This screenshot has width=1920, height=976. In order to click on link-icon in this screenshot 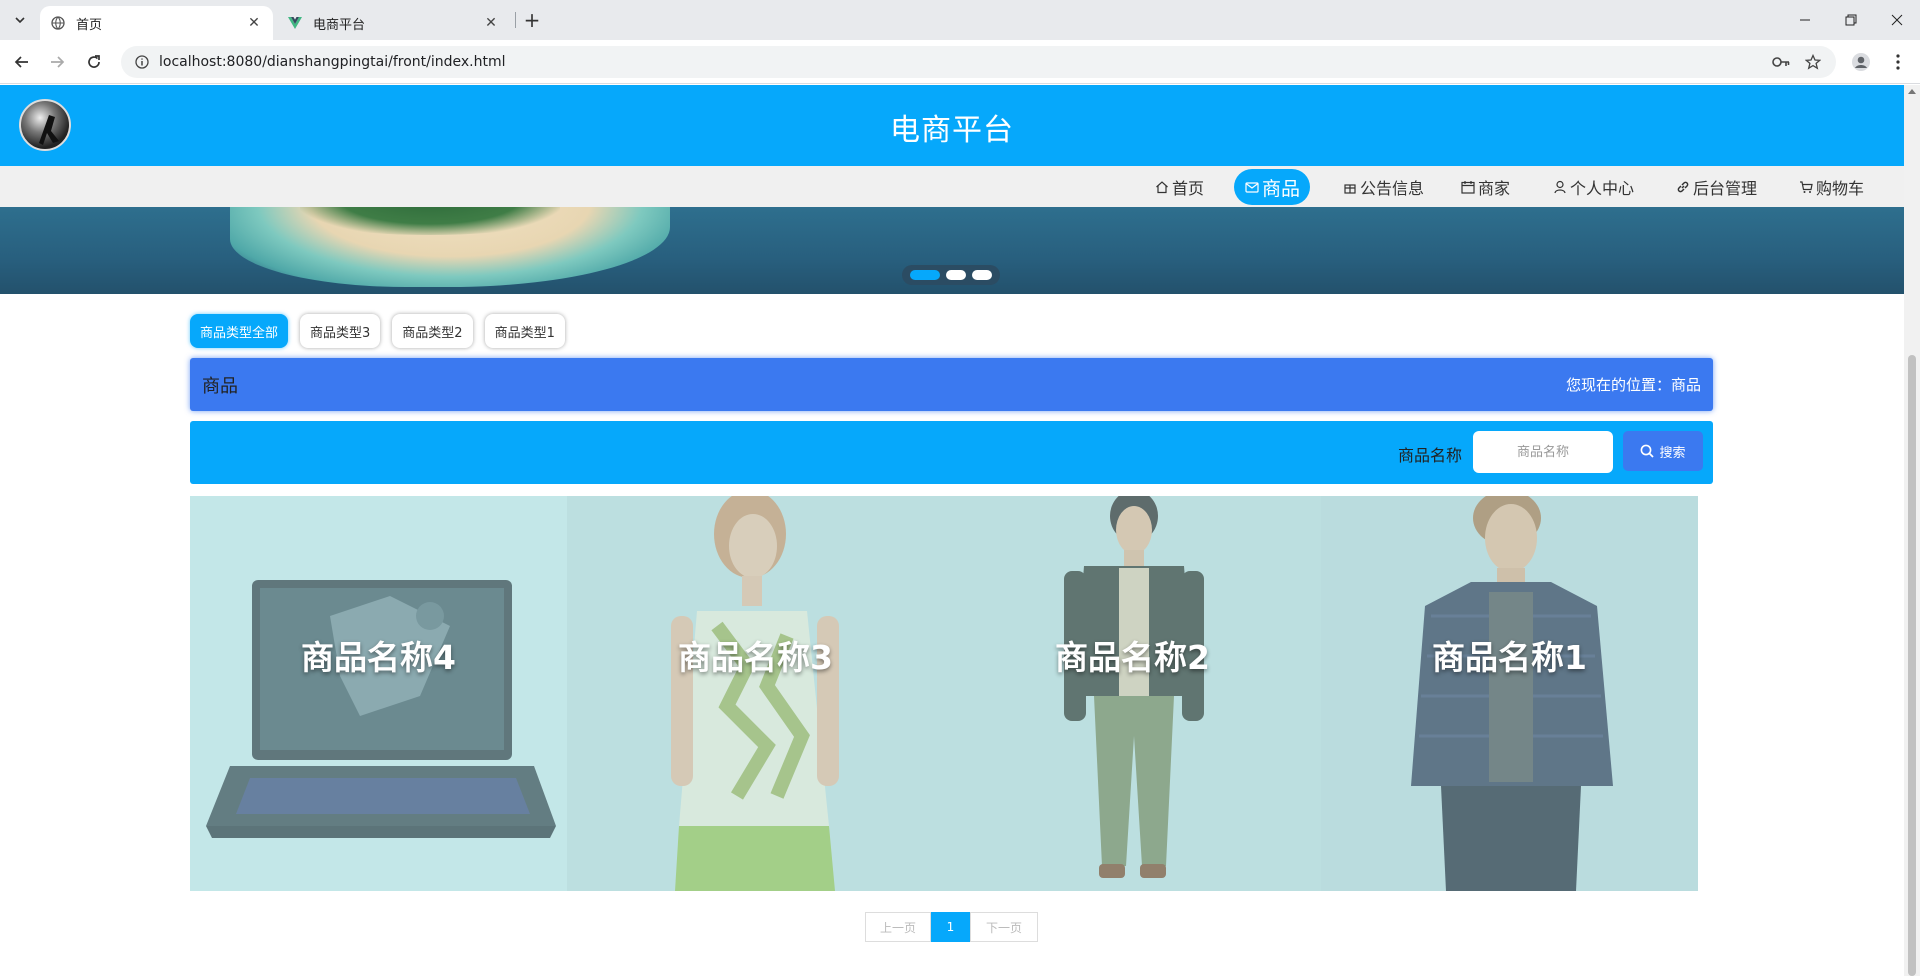, I will do `click(1683, 187)`.